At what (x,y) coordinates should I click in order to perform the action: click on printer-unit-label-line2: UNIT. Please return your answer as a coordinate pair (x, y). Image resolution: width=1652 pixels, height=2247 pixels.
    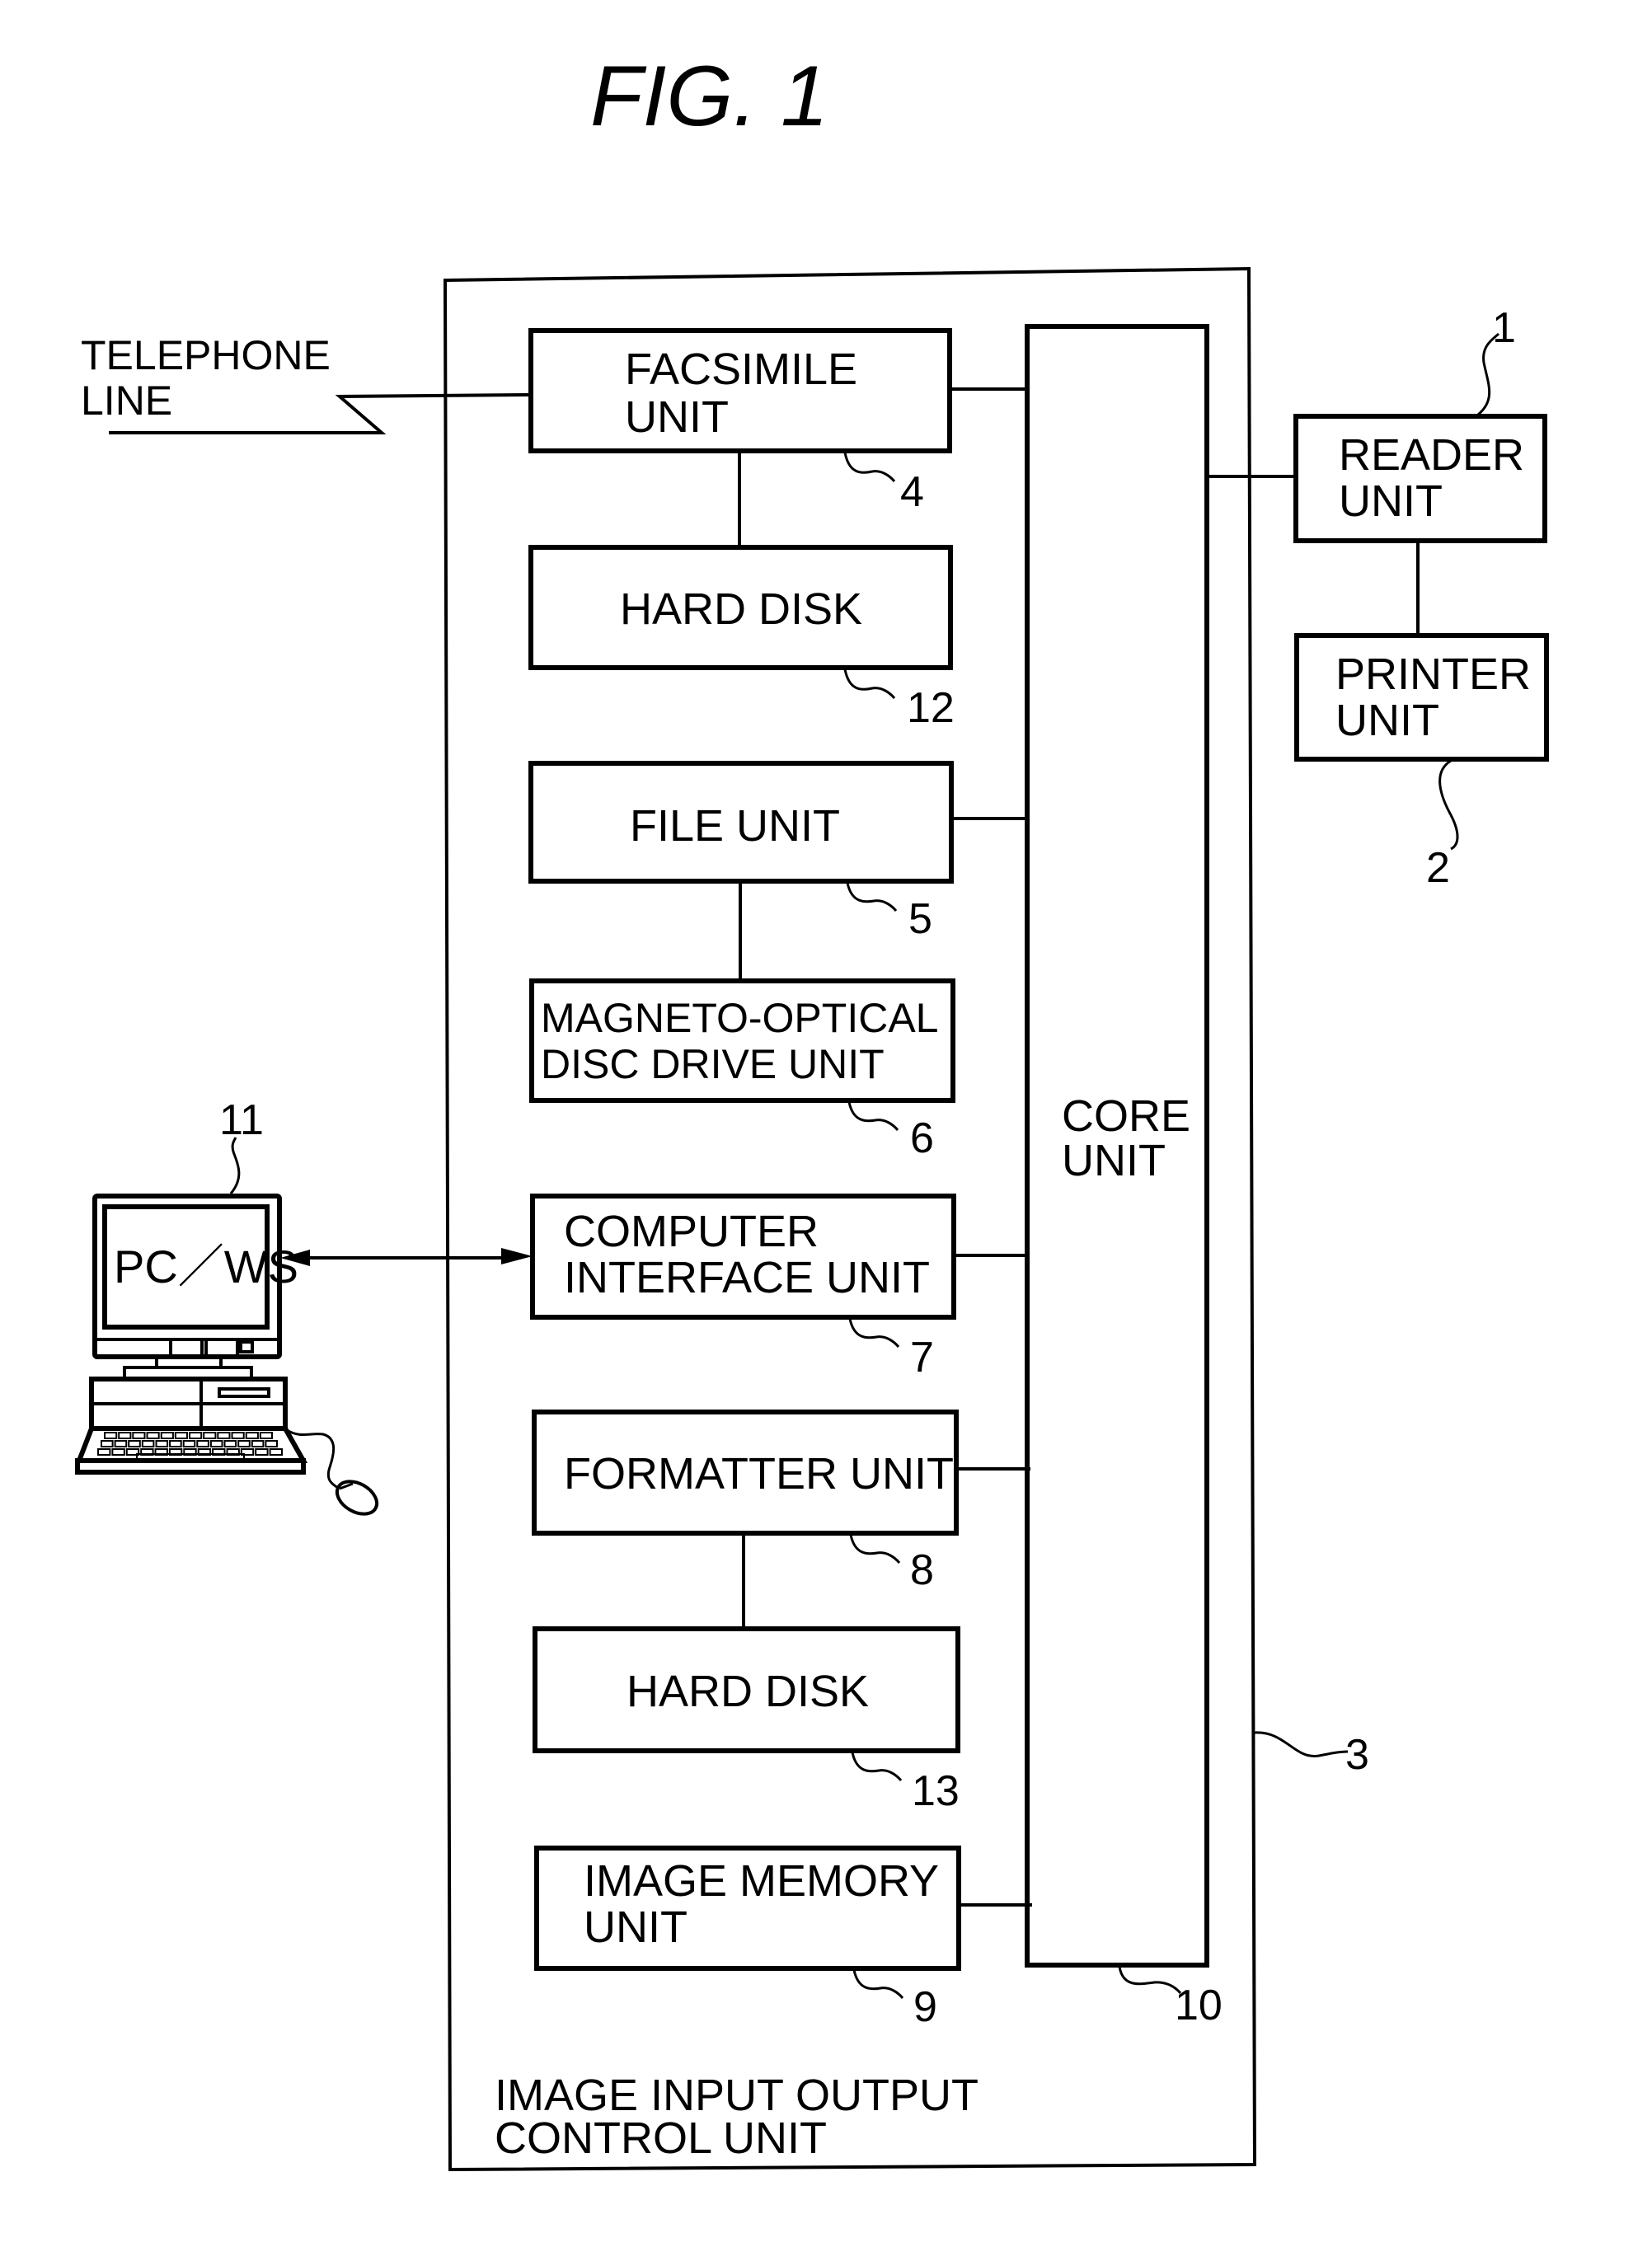
    Looking at the image, I should click on (1387, 720).